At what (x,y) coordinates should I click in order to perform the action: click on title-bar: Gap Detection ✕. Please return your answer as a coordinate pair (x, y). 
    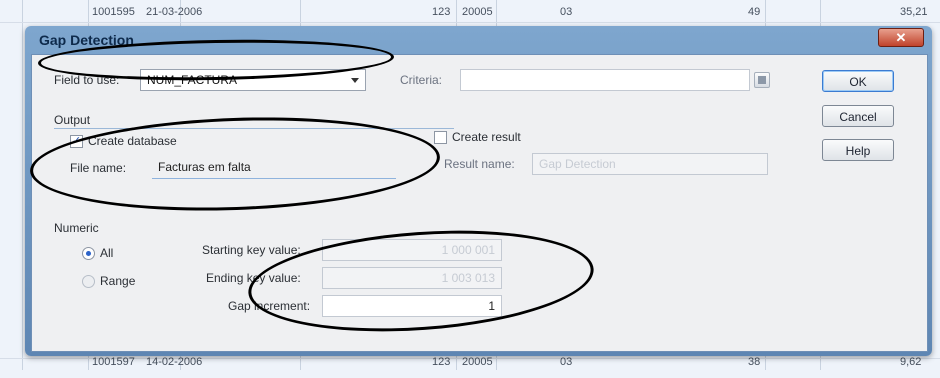
    Looking at the image, I should click on (478, 39).